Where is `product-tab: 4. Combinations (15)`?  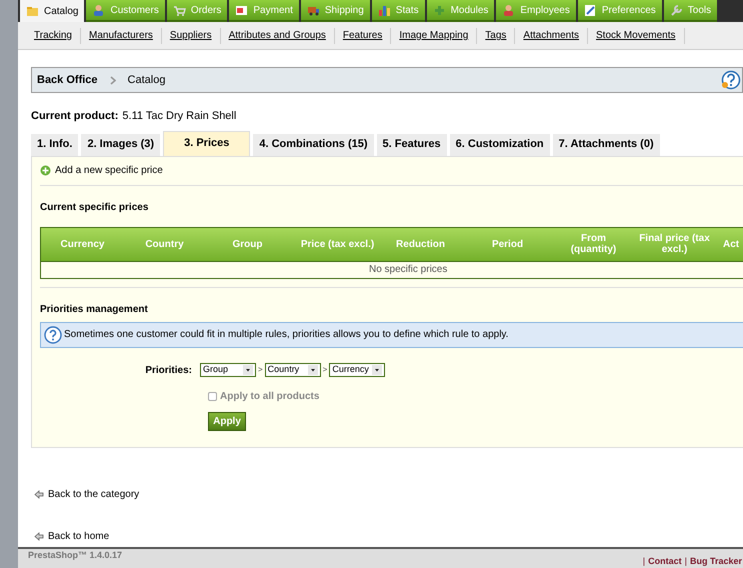
product-tab: 4. Combinations (15) is located at coordinates (313, 145).